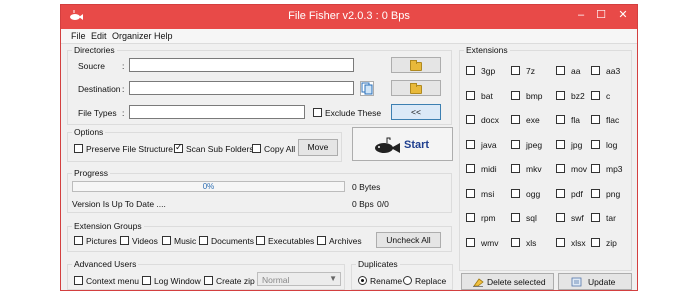  Describe the element at coordinates (367, 88) in the screenshot. I see `copy-path-button` at that location.